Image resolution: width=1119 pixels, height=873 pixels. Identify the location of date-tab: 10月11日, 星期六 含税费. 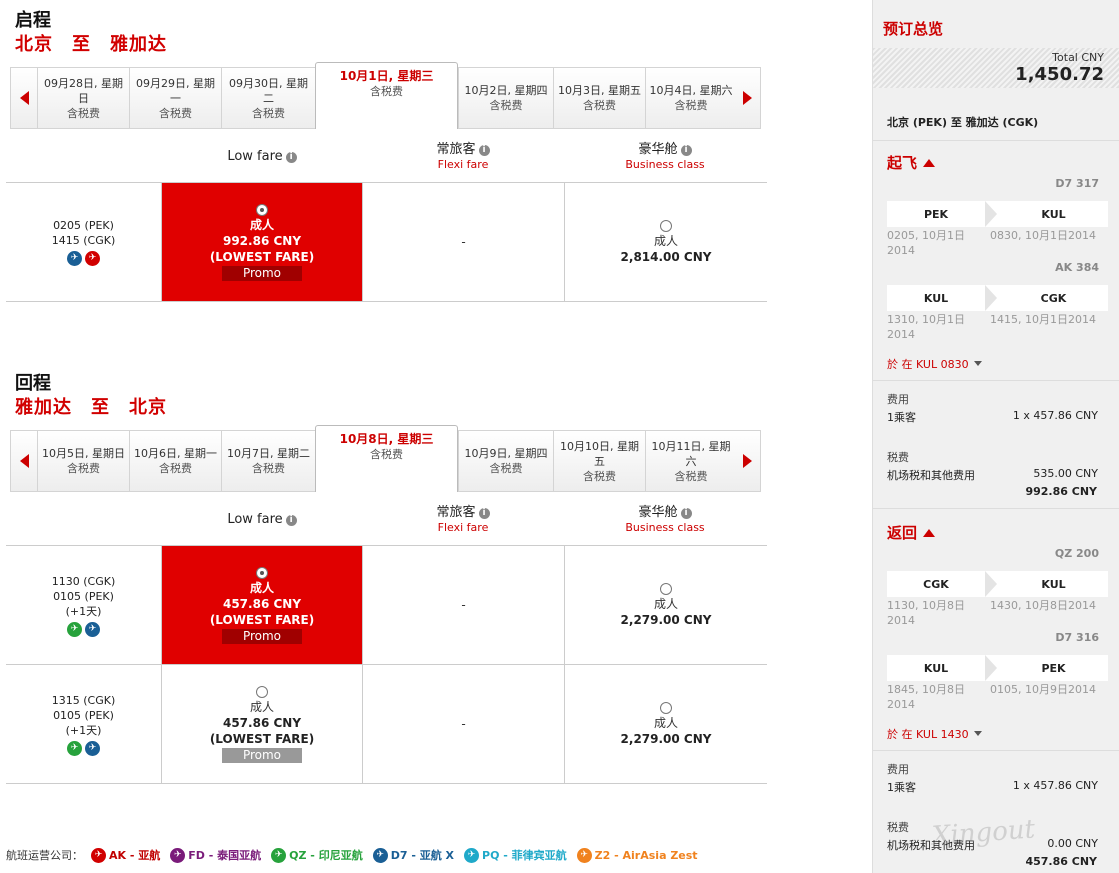
(690, 461).